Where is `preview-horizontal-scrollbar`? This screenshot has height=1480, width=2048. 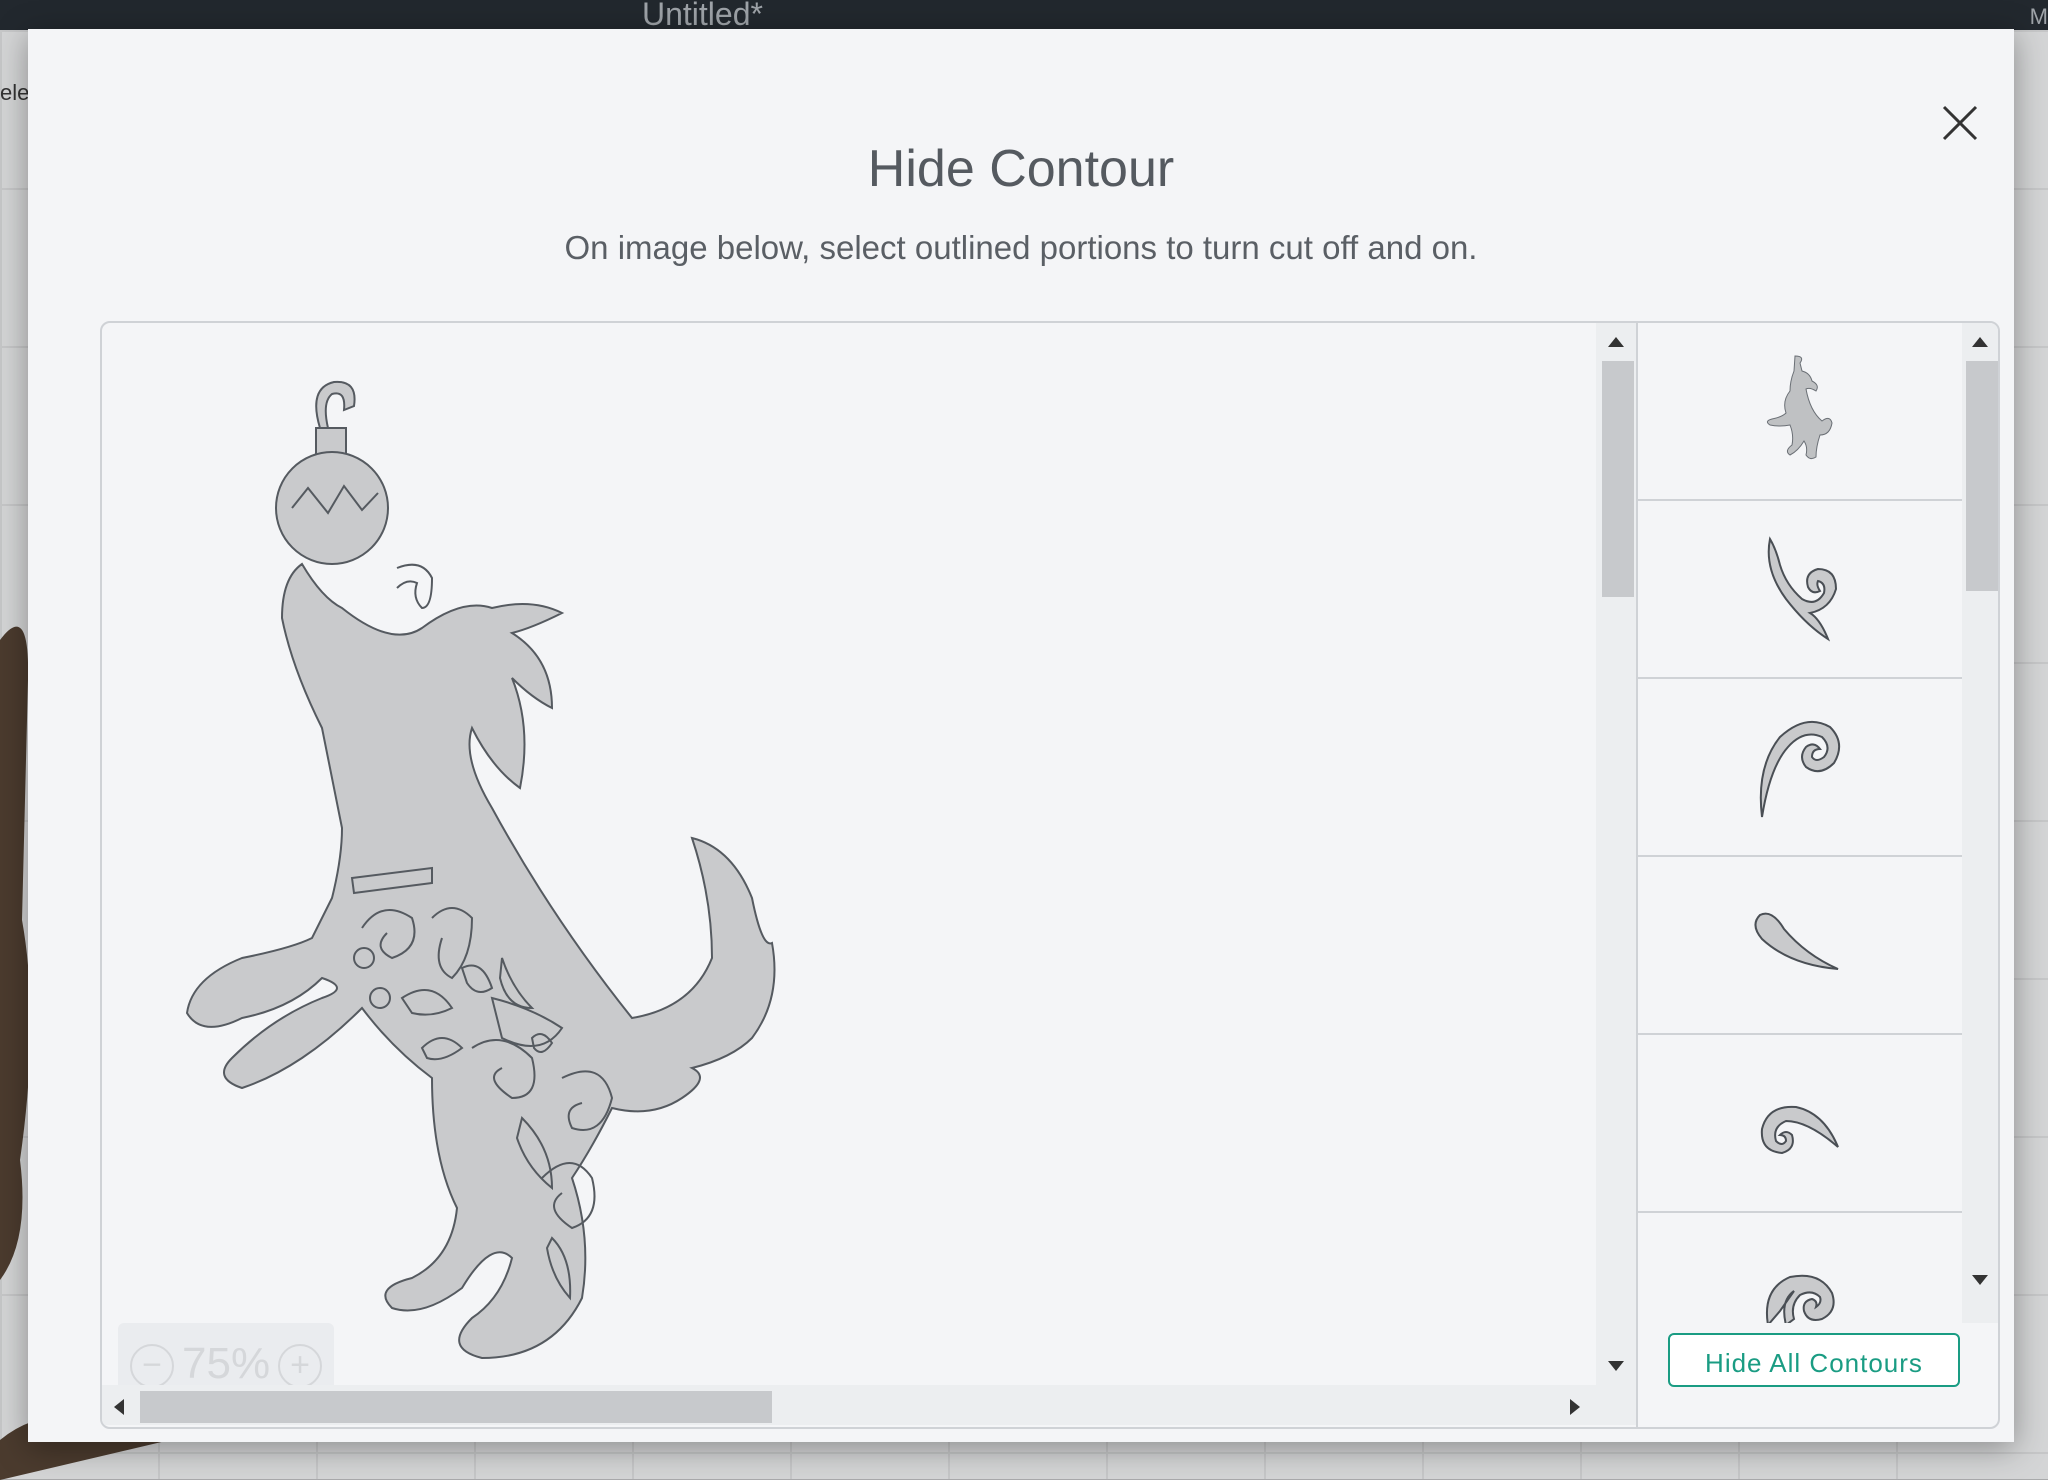
preview-horizontal-scrollbar is located at coordinates (849, 1405).